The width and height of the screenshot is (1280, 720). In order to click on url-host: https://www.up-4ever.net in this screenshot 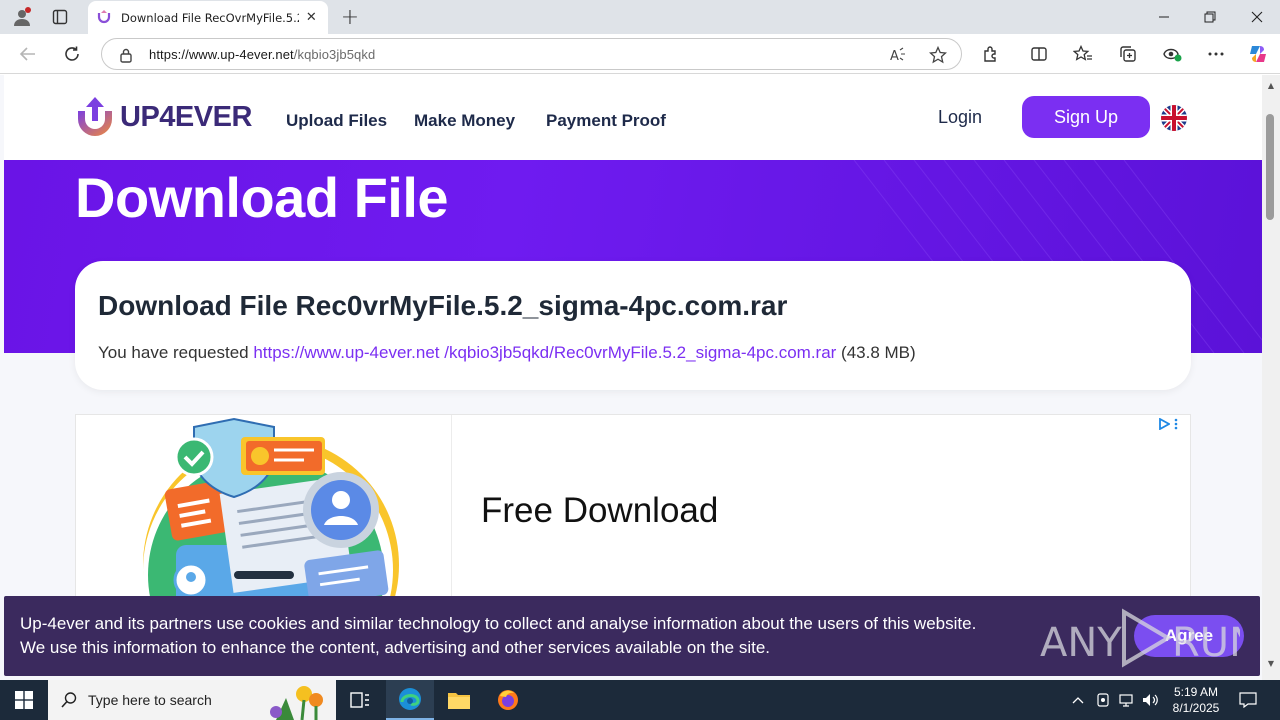, I will do `click(221, 54)`.